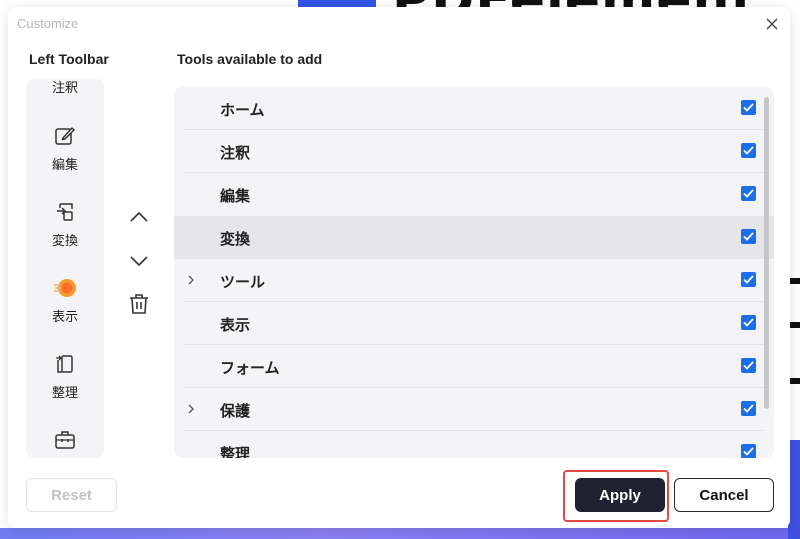 This screenshot has height=539, width=800. What do you see at coordinates (235, 239) in the screenshot?
I see `tool-name: 変換` at bounding box center [235, 239].